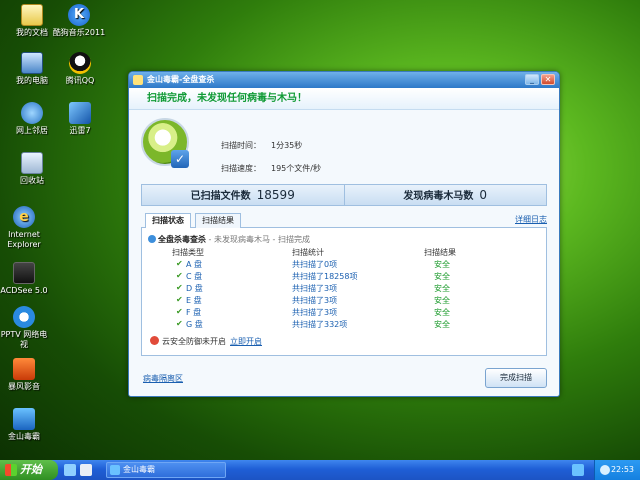 This screenshot has width=640, height=480. I want to click on desktop-icon-kugou: K 酷狗音乐2011, so click(79, 21).